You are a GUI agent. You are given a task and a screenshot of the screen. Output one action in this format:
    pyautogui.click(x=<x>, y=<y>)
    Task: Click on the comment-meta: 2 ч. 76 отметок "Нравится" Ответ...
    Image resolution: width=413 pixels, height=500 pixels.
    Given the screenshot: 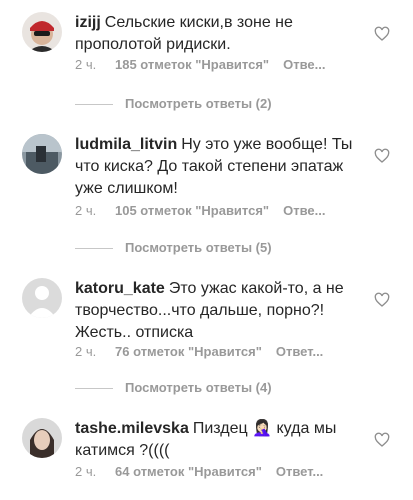 What is the action you would take?
    pyautogui.click(x=199, y=351)
    